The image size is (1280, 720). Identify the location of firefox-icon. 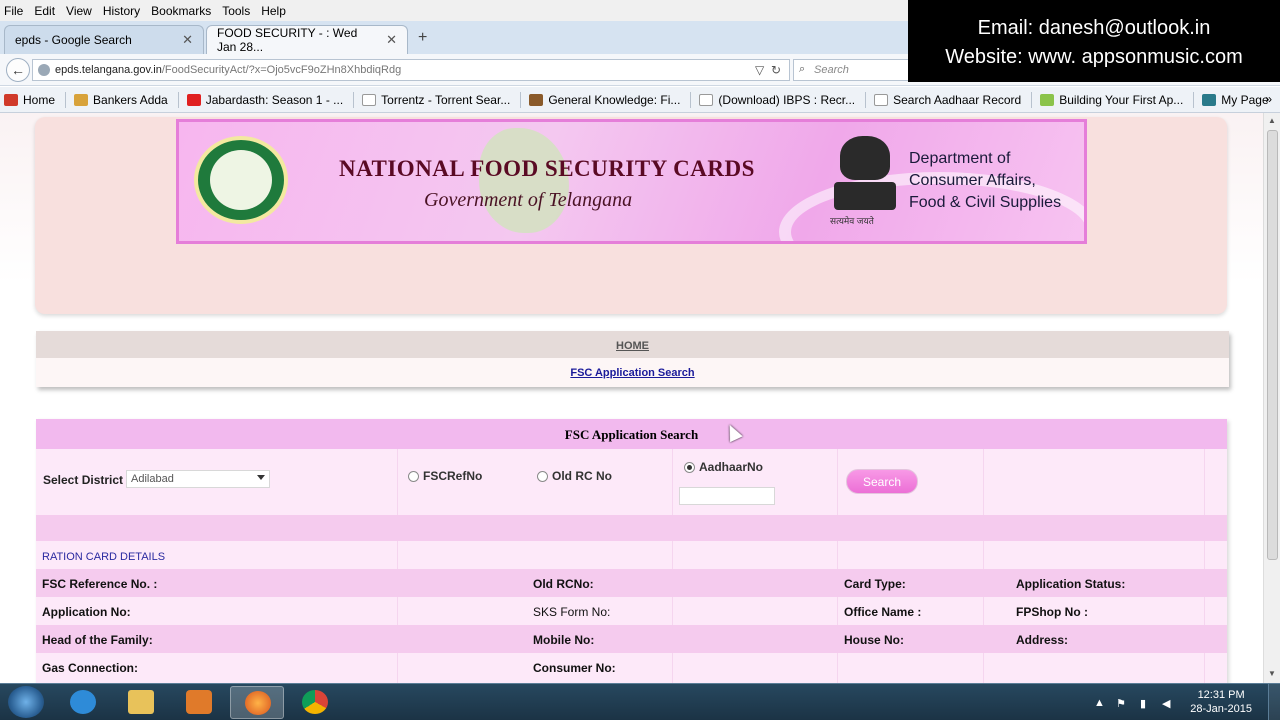
(258, 703).